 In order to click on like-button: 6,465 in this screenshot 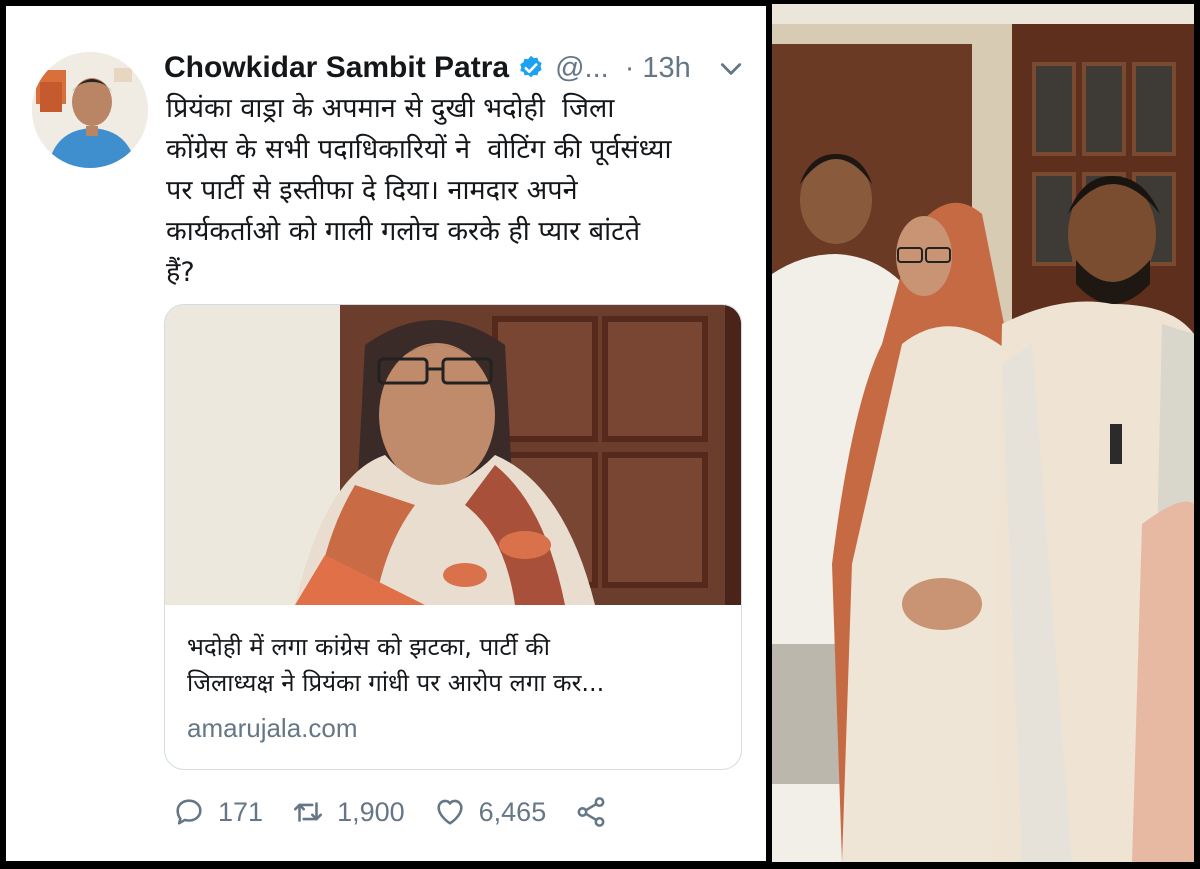, I will do `click(490, 812)`.